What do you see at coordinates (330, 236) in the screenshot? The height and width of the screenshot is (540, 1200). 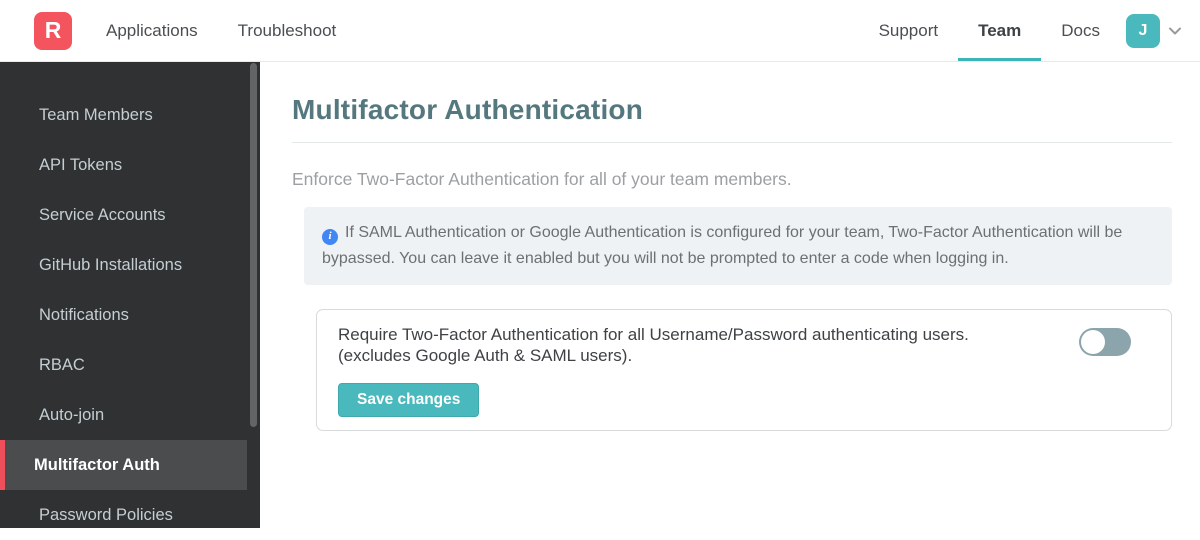 I see `info-circle-icon: i` at bounding box center [330, 236].